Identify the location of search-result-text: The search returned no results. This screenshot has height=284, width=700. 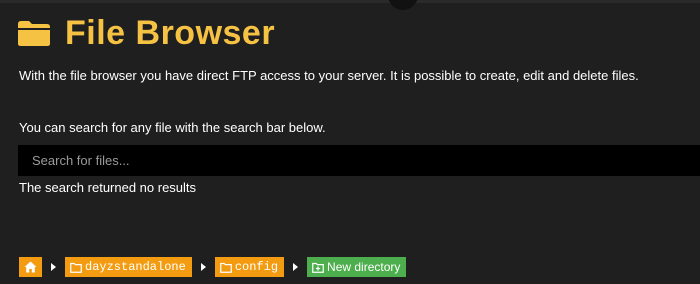
(108, 187).